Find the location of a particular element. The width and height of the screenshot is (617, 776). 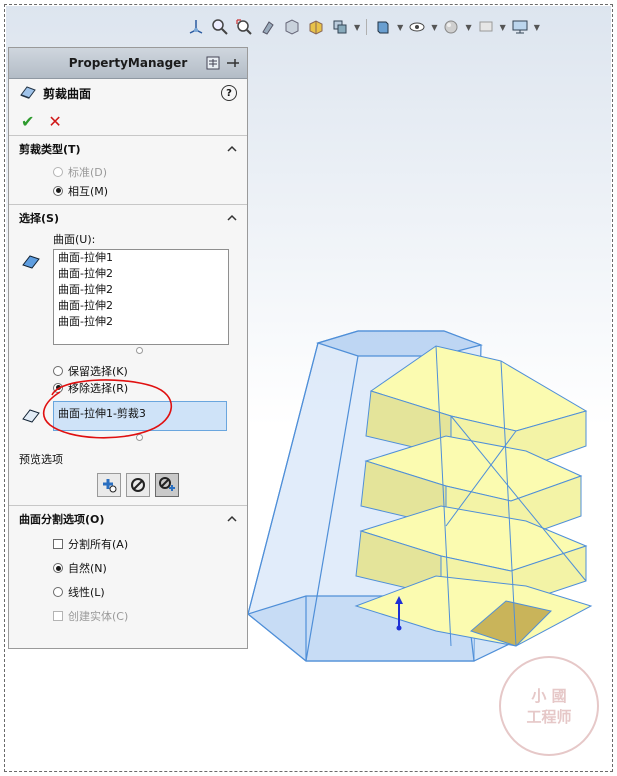

red-annotation-ellipse is located at coordinates (107, 409).